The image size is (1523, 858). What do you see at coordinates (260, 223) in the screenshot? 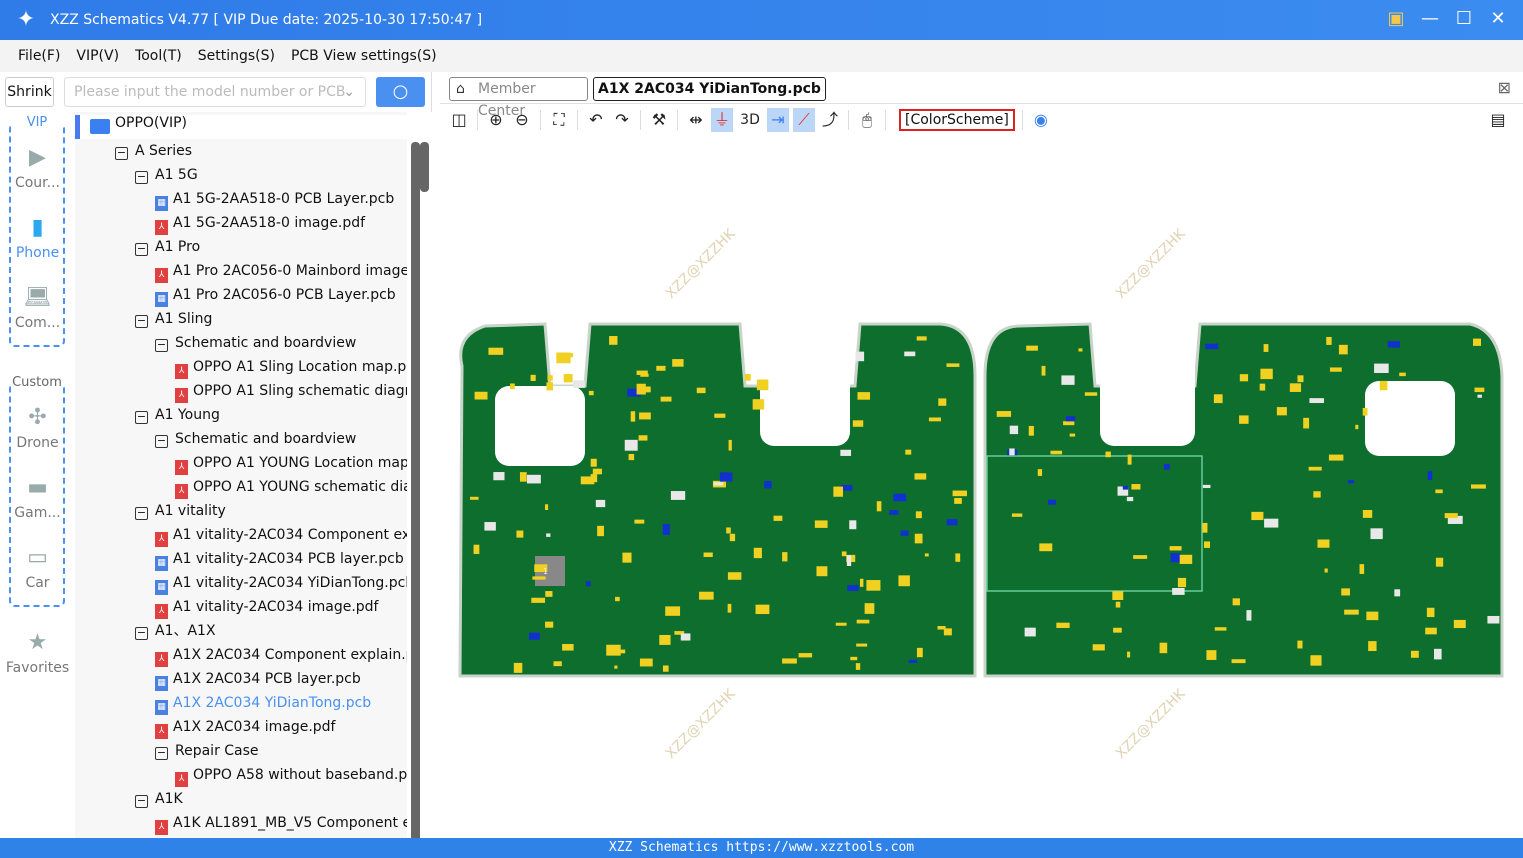
I see `tree-file: ⅄ A1 5G-2AA518-0 image.pdf` at bounding box center [260, 223].